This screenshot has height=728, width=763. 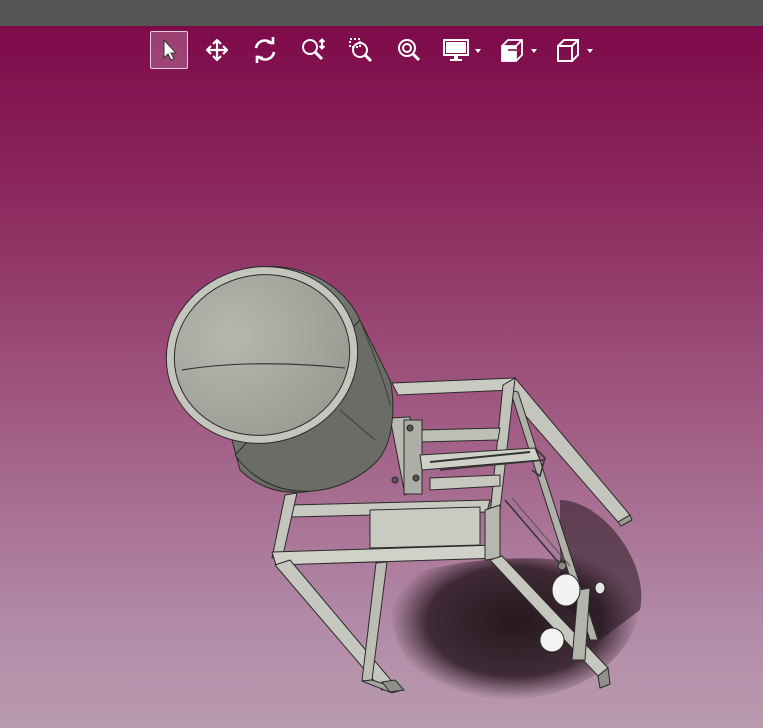 I want to click on zoom-tool-button, so click(x=313, y=50).